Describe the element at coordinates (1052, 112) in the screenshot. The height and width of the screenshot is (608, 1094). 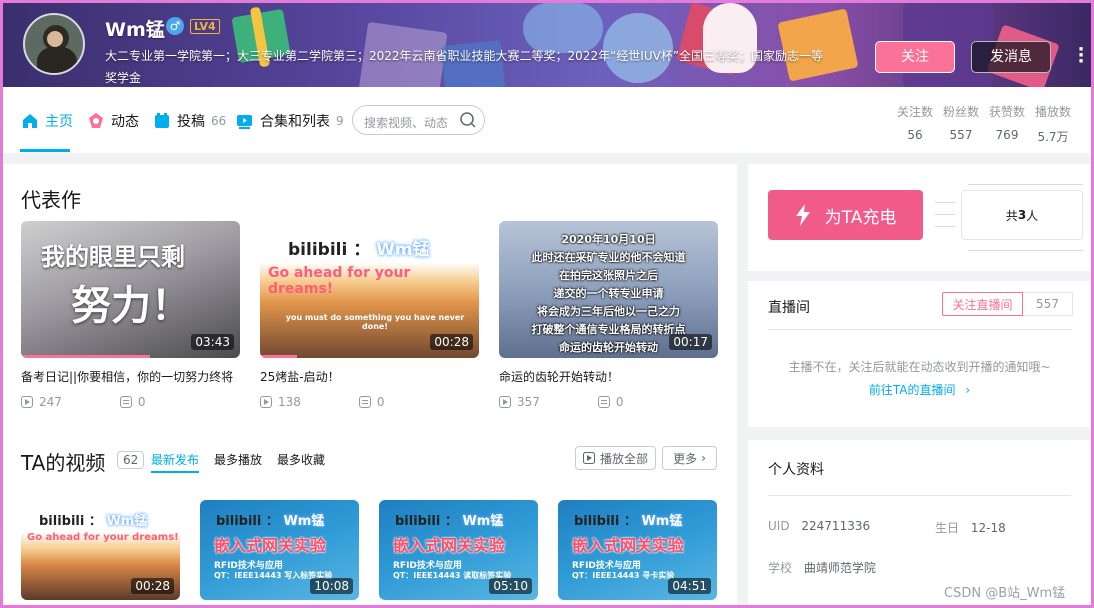
I see `stat-label: 播放数` at that location.